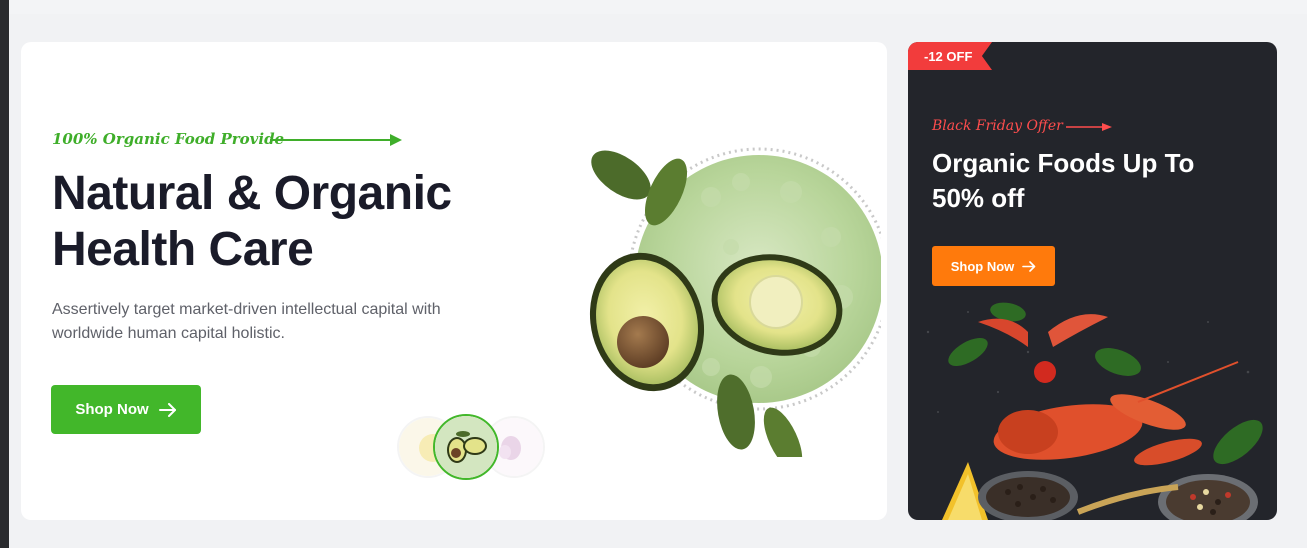  What do you see at coordinates (168, 139) in the screenshot?
I see `hero-tagline: 100% Organic Food Provide` at bounding box center [168, 139].